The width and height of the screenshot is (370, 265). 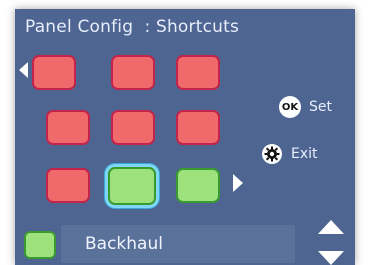 What do you see at coordinates (23, 70) in the screenshot?
I see `page-left-arrow-icon` at bounding box center [23, 70].